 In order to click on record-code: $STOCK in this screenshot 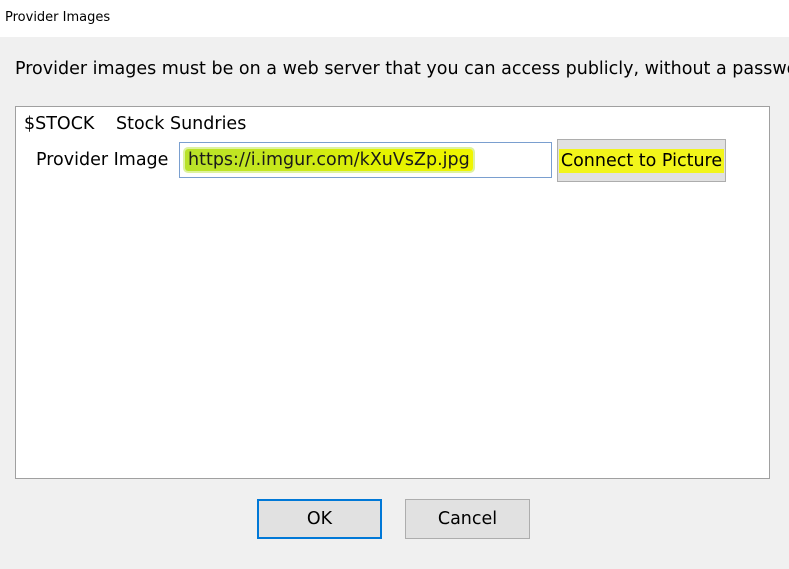, I will do `click(59, 124)`.